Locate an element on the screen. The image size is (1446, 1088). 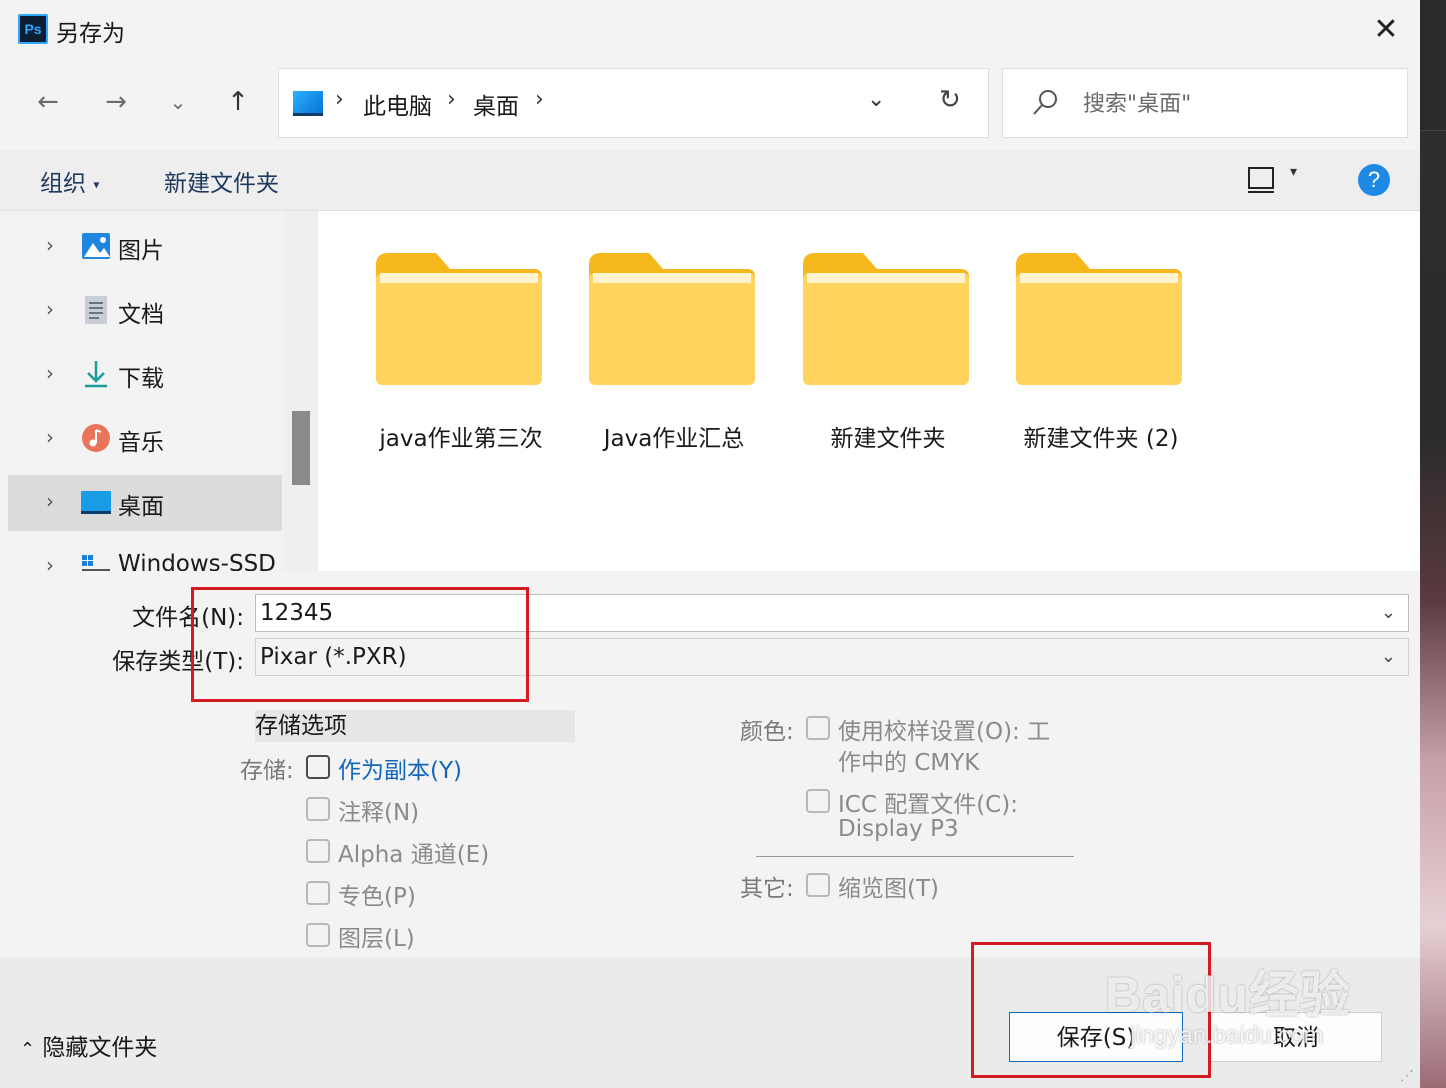
filename-panel is located at coordinates (710, 636).